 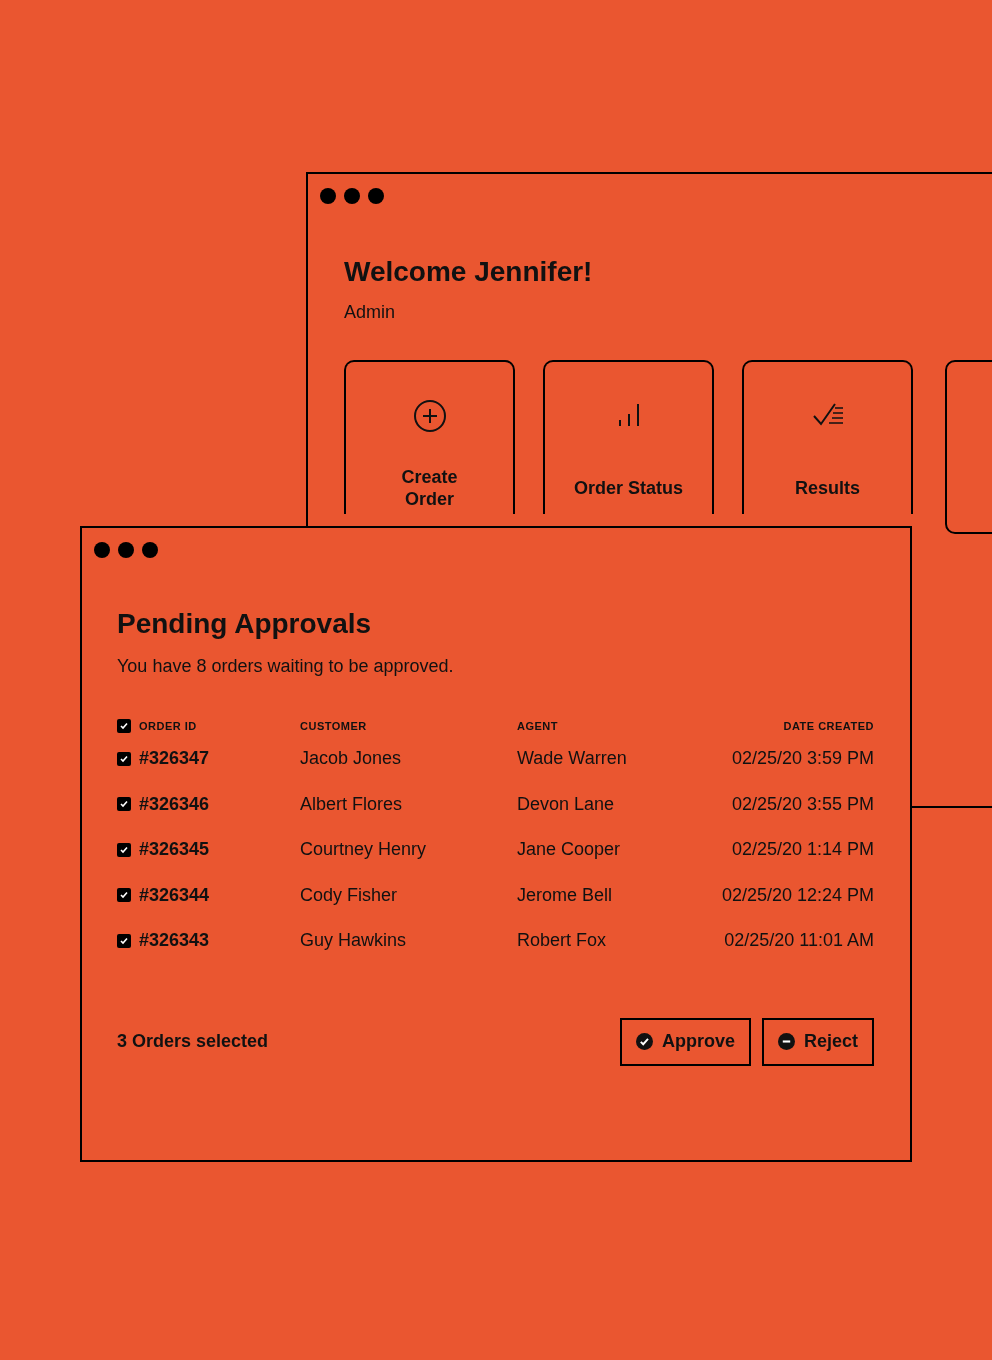 I want to click on table-cell-text: Devon Lane, so click(x=566, y=804).